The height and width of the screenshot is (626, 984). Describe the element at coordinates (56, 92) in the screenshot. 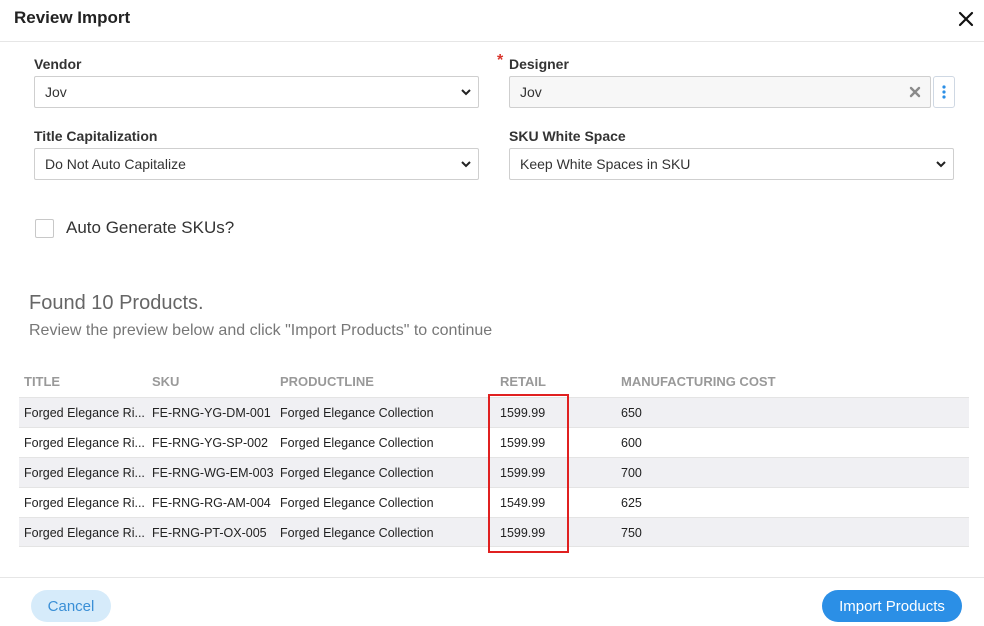

I see `vendor-value: Jov` at that location.